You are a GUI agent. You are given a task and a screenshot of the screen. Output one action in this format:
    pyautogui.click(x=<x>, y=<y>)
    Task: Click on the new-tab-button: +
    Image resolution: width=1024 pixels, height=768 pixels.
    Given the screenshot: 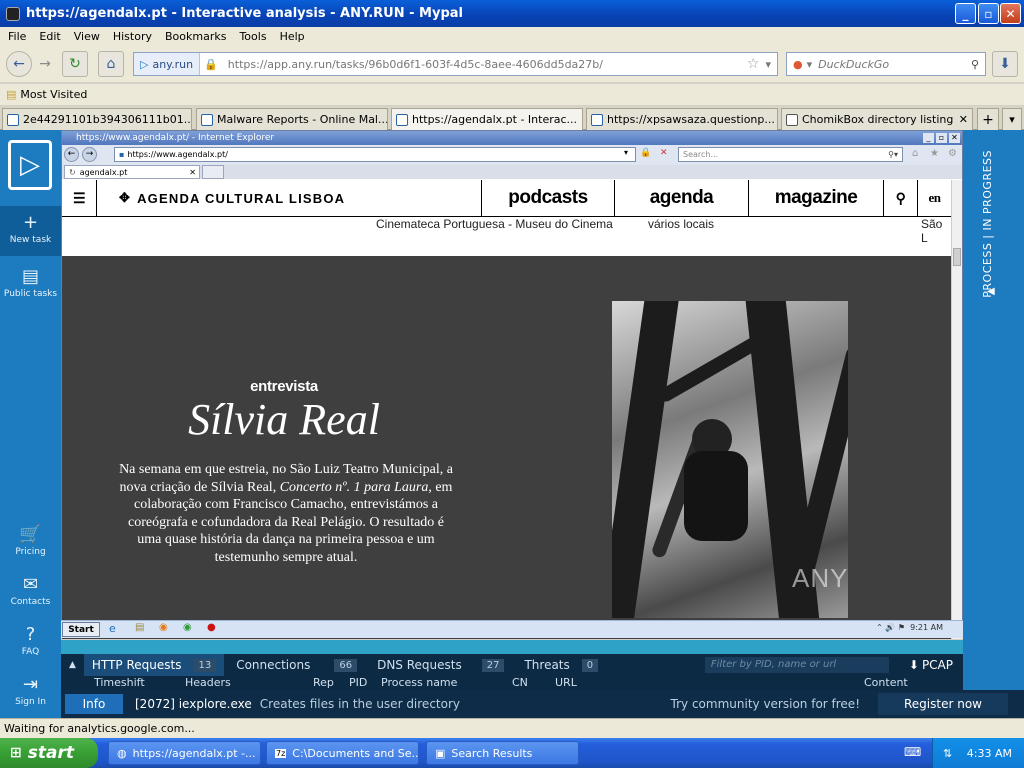 What is the action you would take?
    pyautogui.click(x=988, y=119)
    